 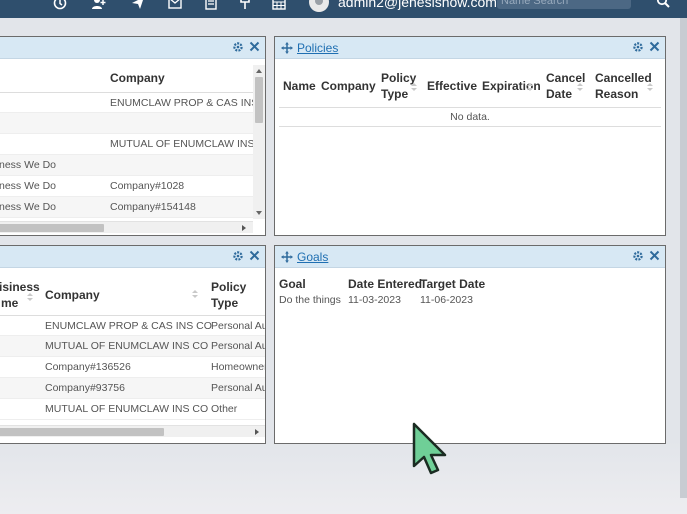 I want to click on user-add-icon, so click(x=99, y=5).